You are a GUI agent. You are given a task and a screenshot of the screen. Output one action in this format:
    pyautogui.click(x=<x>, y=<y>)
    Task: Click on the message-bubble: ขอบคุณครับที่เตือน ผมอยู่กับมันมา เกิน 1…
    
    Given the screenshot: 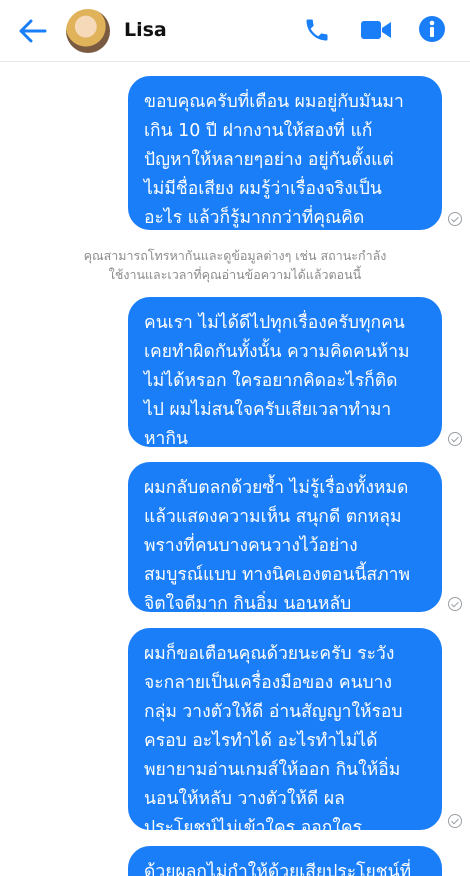 What is the action you would take?
    pyautogui.click(x=285, y=153)
    